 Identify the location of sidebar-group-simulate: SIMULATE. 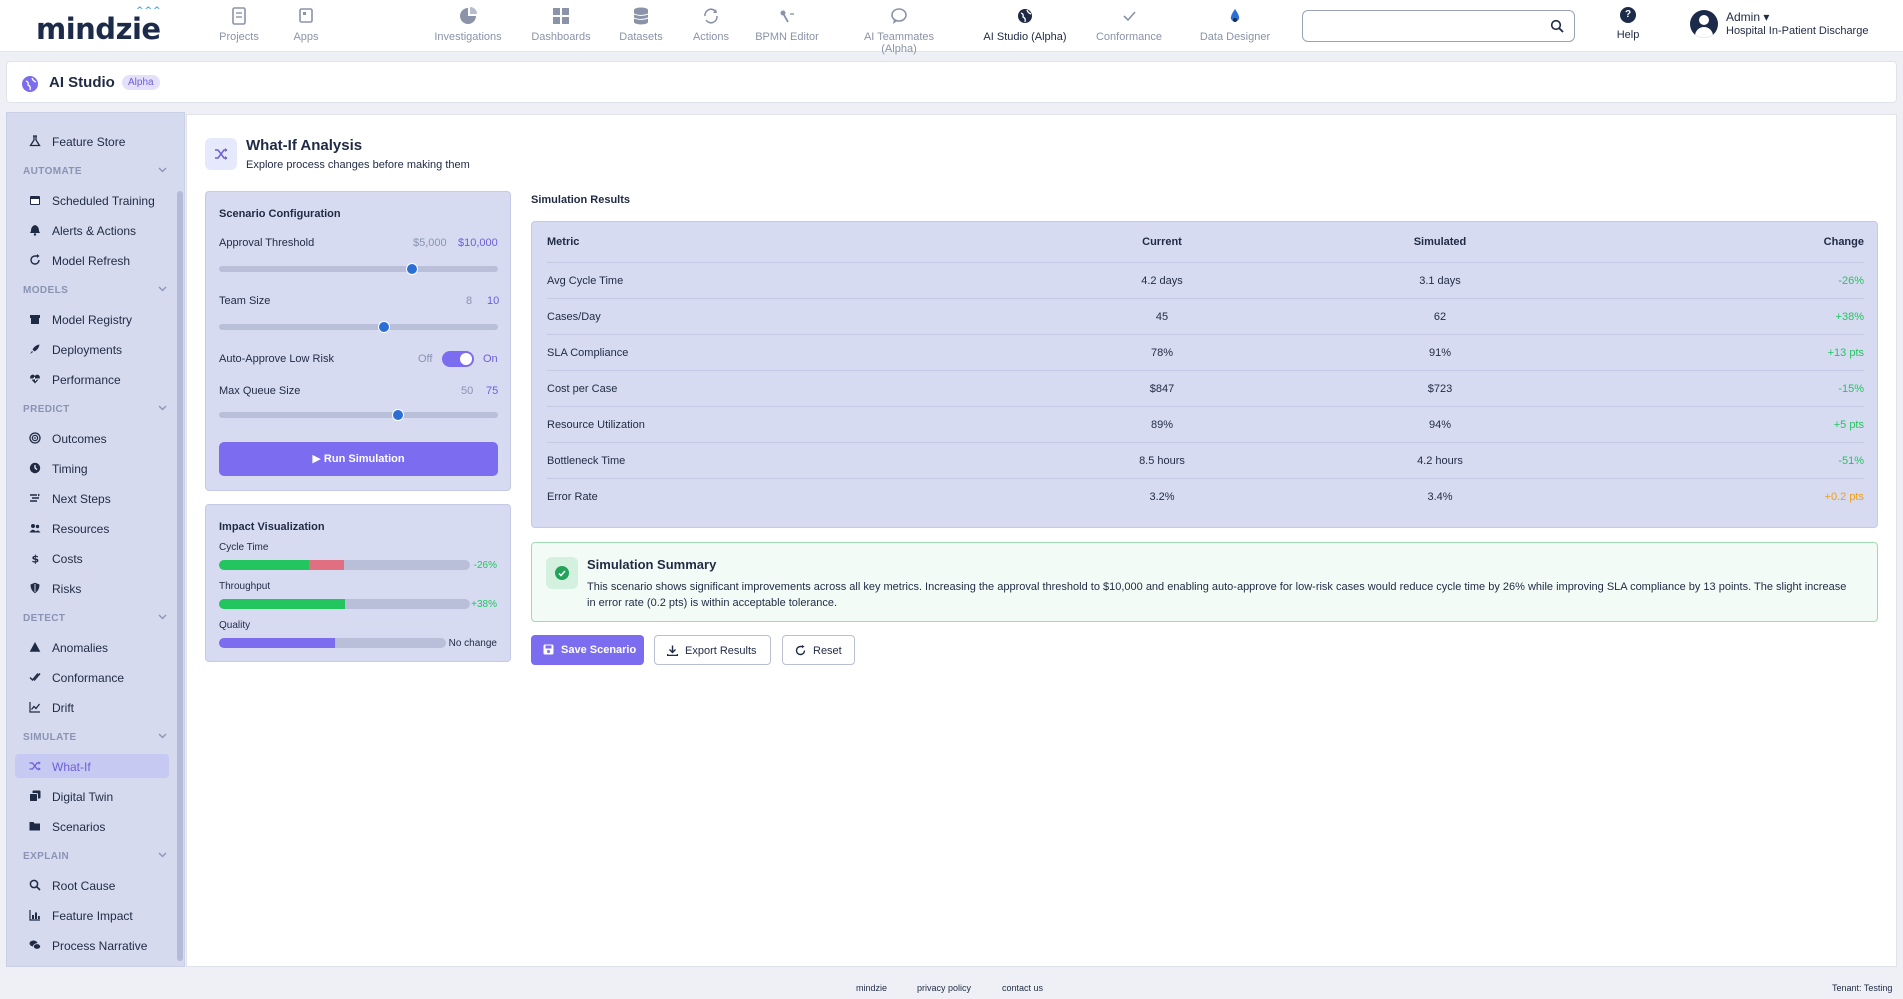
(95, 737).